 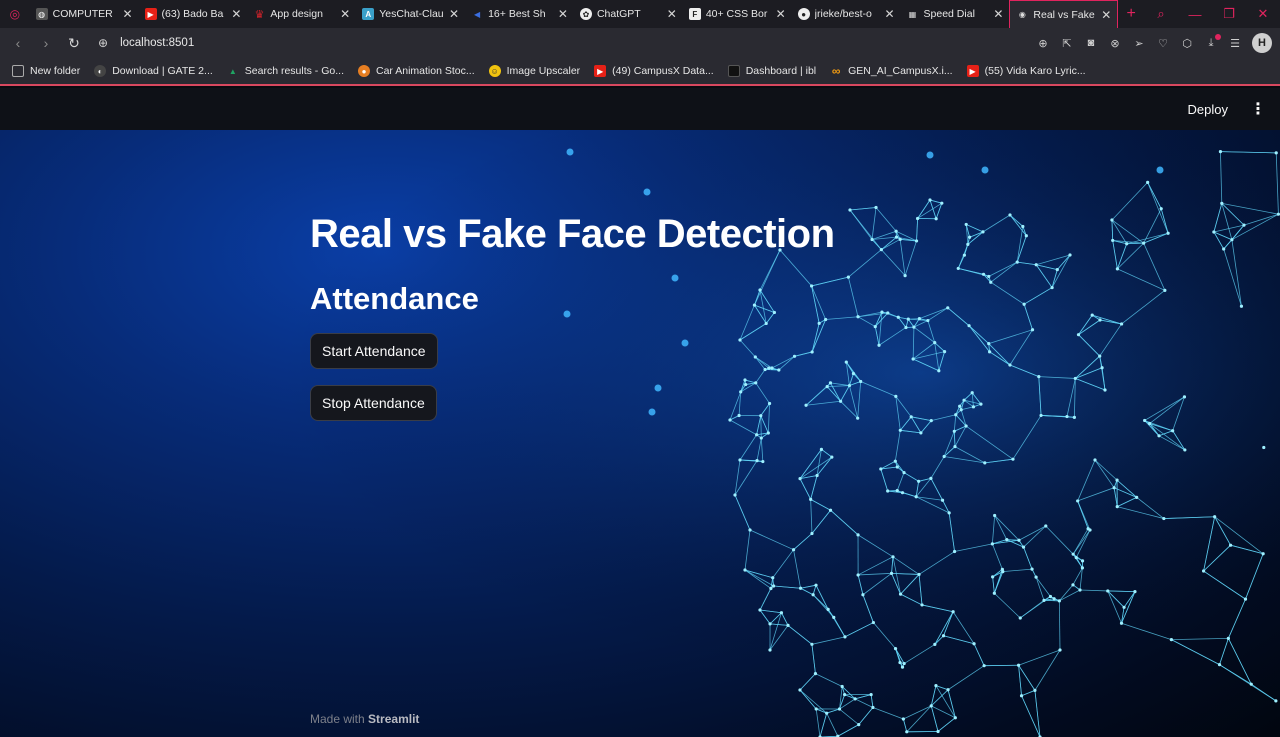 I want to click on tab-title: (63) Bado Ba, so click(x=192, y=14).